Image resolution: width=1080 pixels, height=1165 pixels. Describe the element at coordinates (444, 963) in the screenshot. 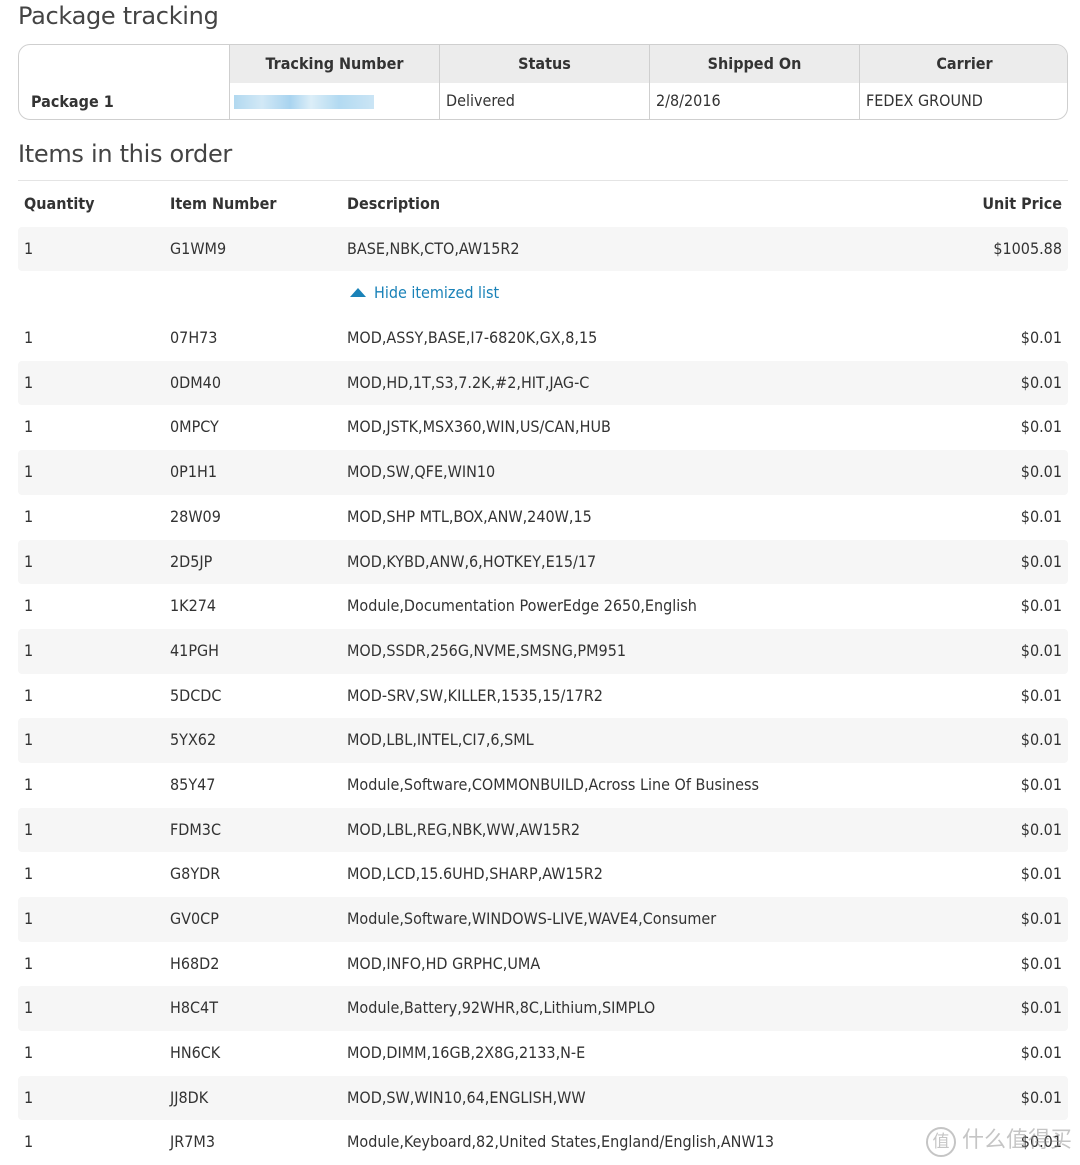

I see `description-cell: MOD,INFO,HD GRPHC,UMA` at that location.